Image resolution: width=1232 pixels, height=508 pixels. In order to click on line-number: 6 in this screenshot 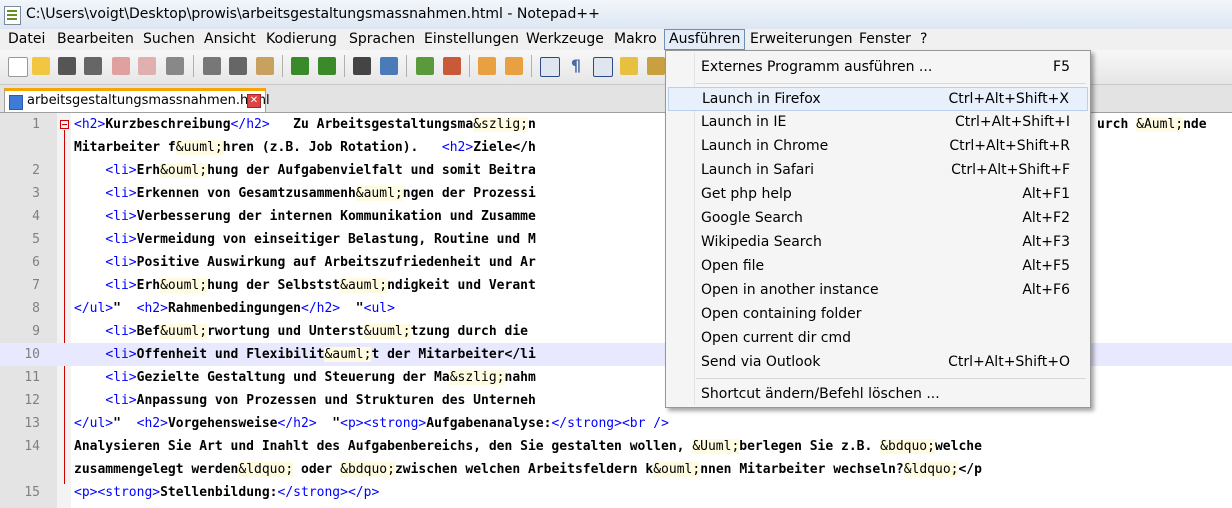, I will do `click(36, 262)`.